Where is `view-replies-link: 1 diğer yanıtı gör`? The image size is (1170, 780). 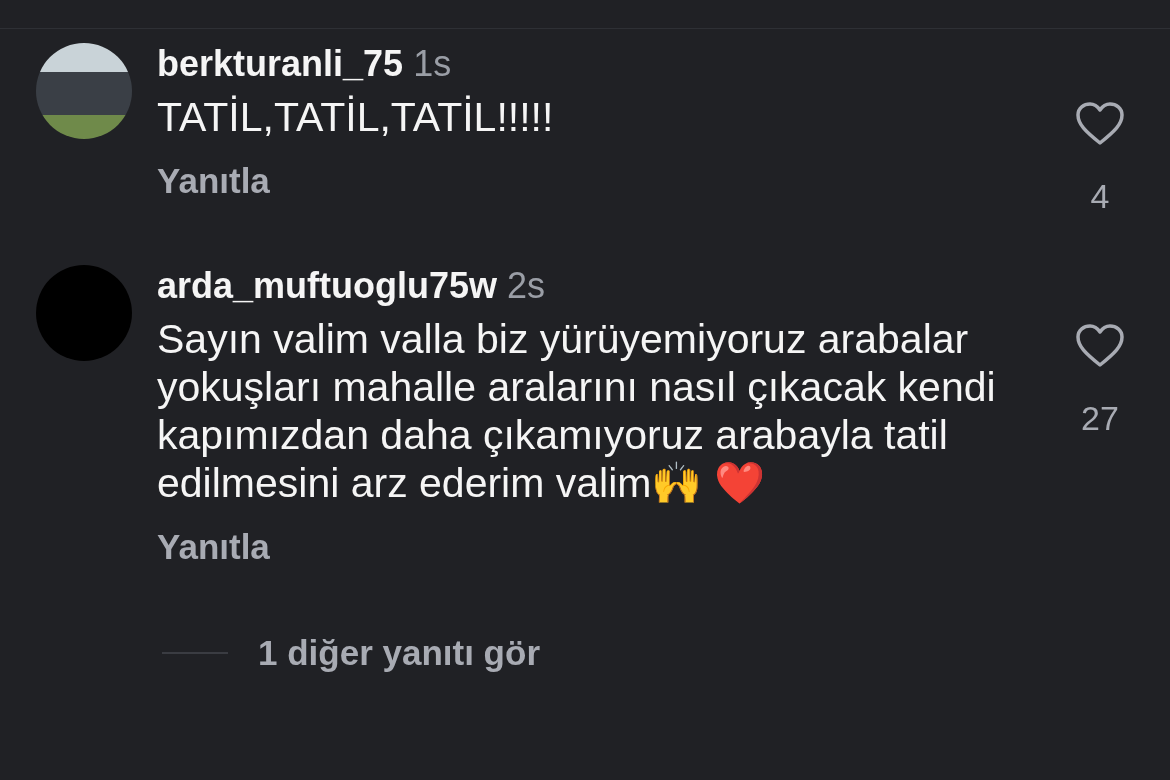 view-replies-link: 1 diğer yanıtı gör is located at coordinates (399, 653).